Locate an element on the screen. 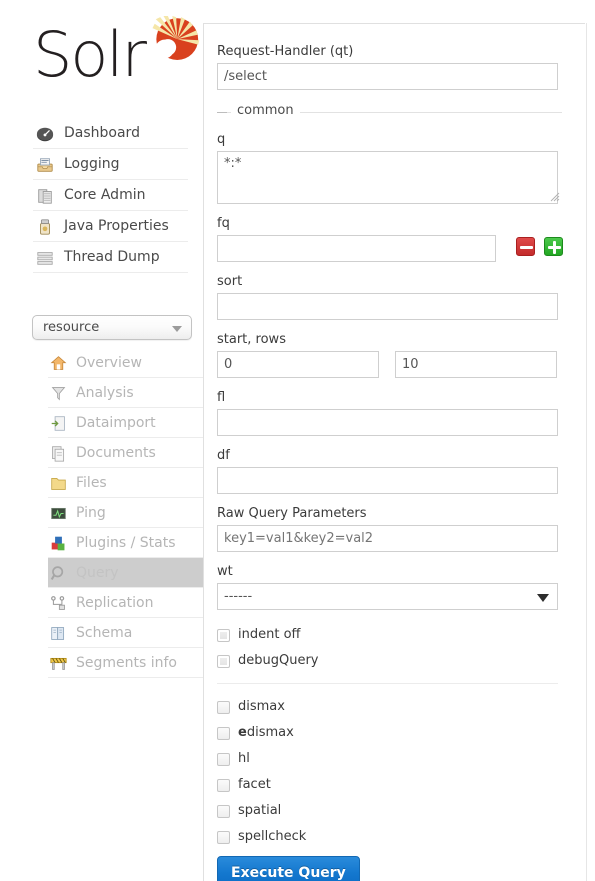  overview-home-icon is located at coordinates (58, 363).